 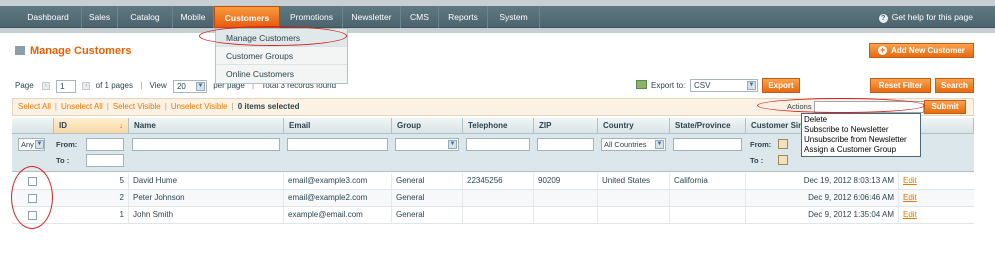 What do you see at coordinates (181, 86) in the screenshot?
I see `per-page-value: 20` at bounding box center [181, 86].